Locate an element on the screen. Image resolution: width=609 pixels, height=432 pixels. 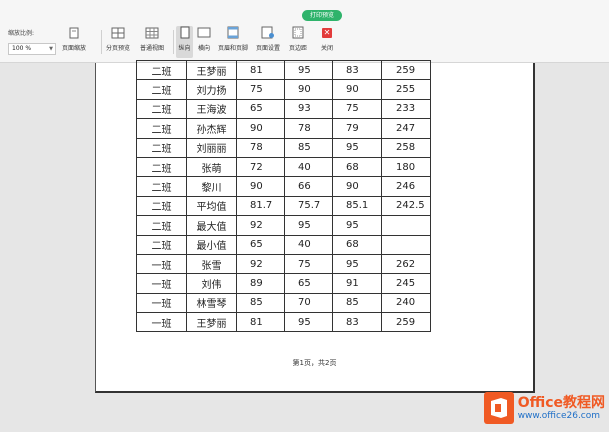
score1-cell: 85 is located at coordinates (260, 303).